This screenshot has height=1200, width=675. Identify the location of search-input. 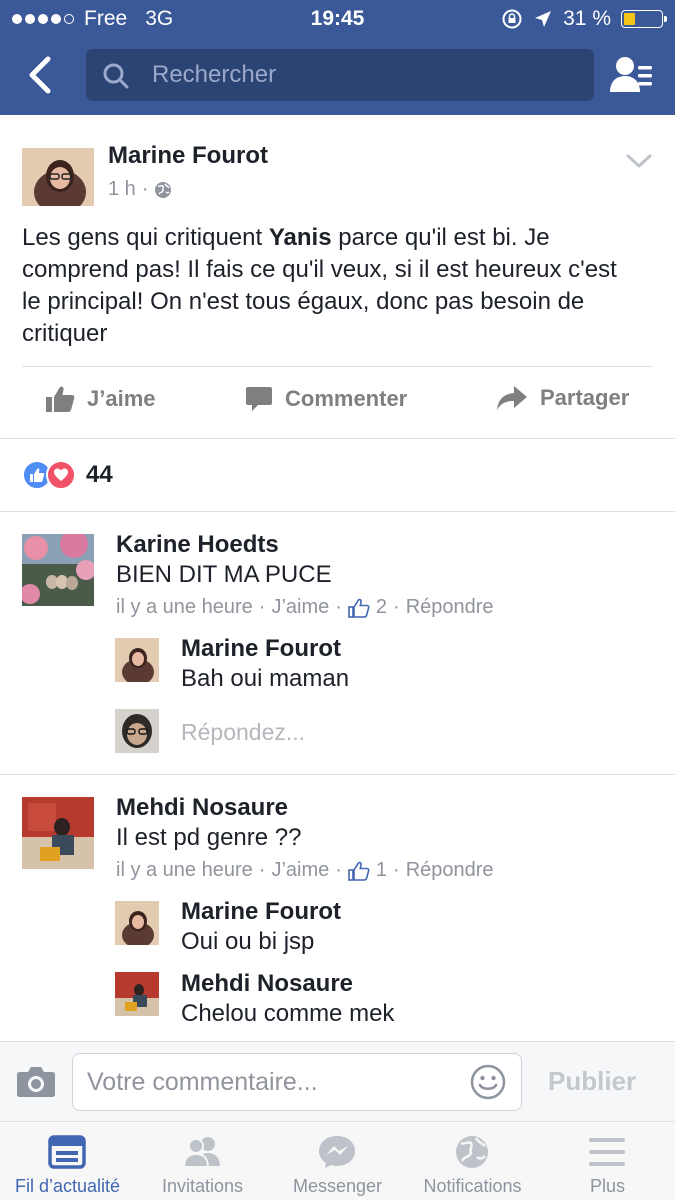
(362, 75).